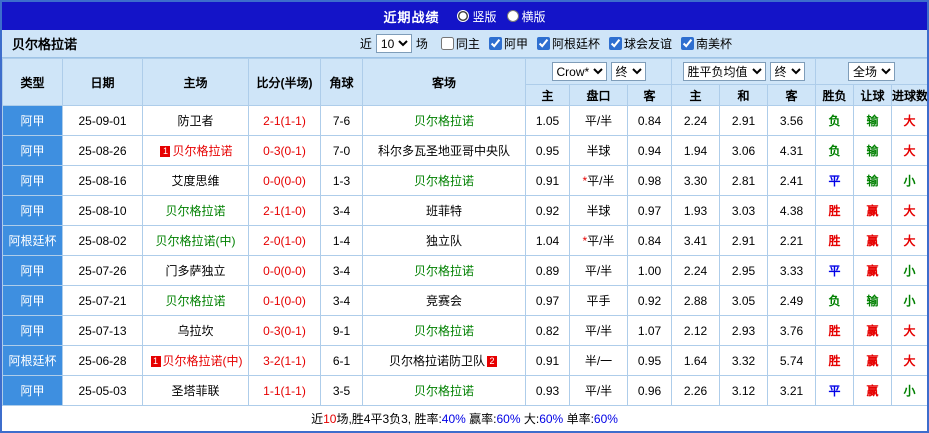 The width and height of the screenshot is (929, 433). Describe the element at coordinates (547, 120) in the screenshot. I see `asia-home-odds-cell: 1.05` at that location.